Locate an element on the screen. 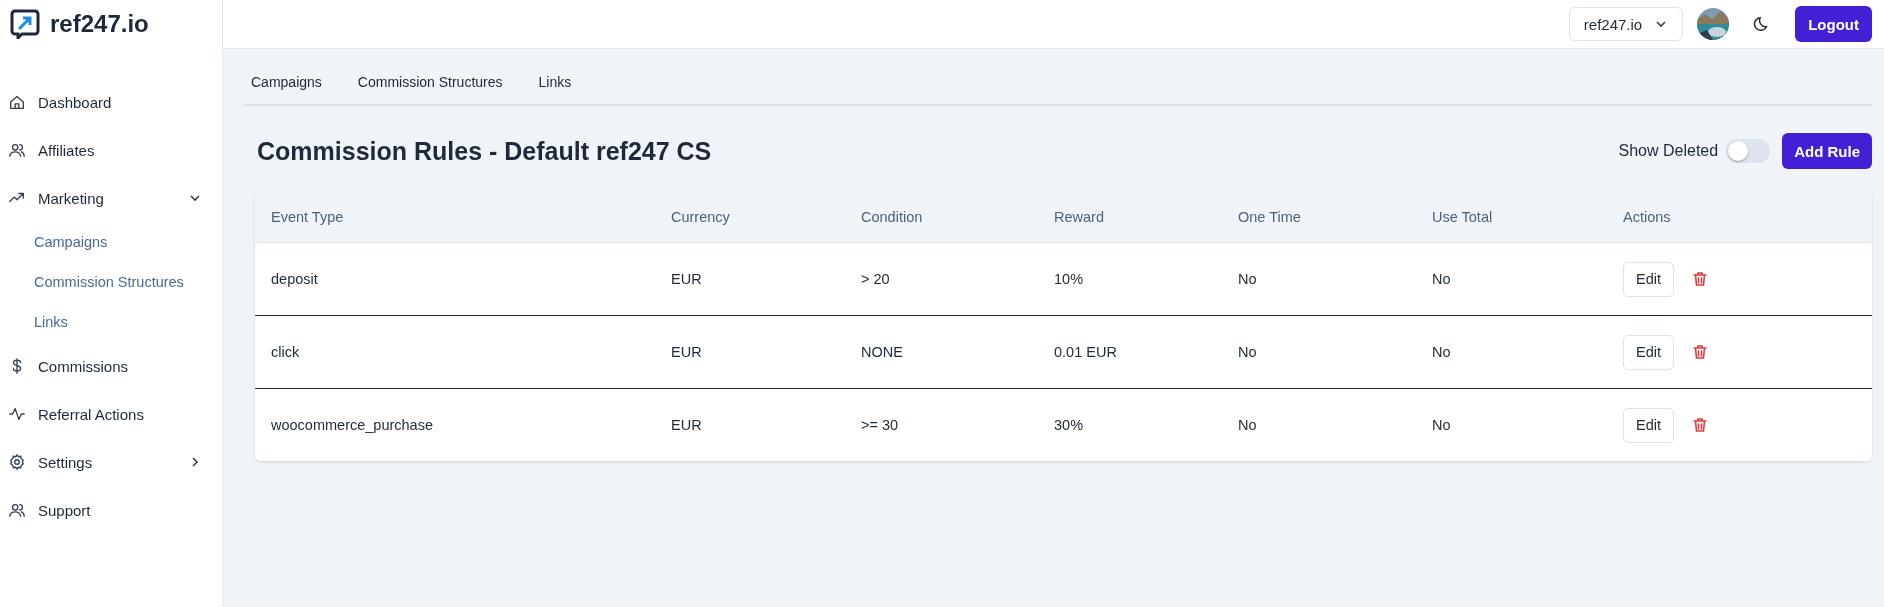 This screenshot has height=607, width=1884. tab: Commission Structures is located at coordinates (430, 82).